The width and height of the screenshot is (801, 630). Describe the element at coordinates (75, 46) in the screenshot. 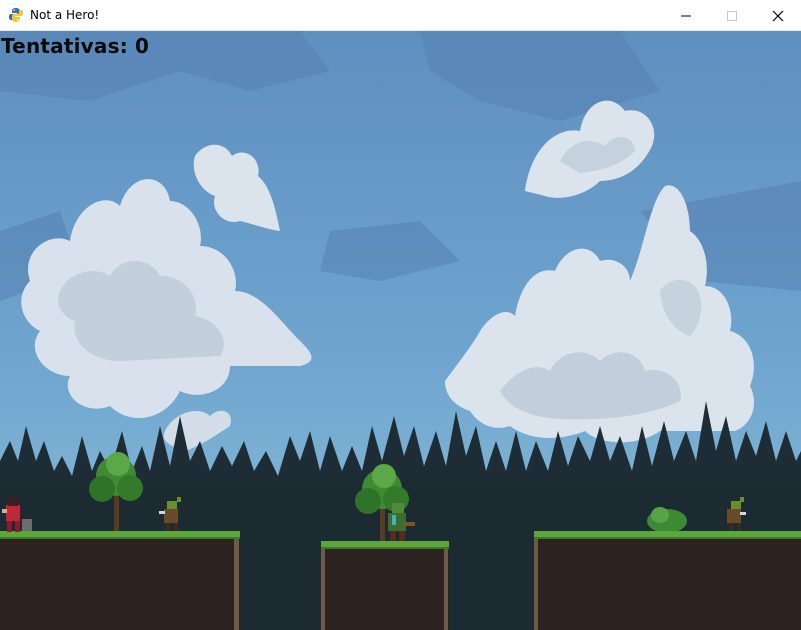

I see `attempts-counter: Tentativas: 0` at that location.